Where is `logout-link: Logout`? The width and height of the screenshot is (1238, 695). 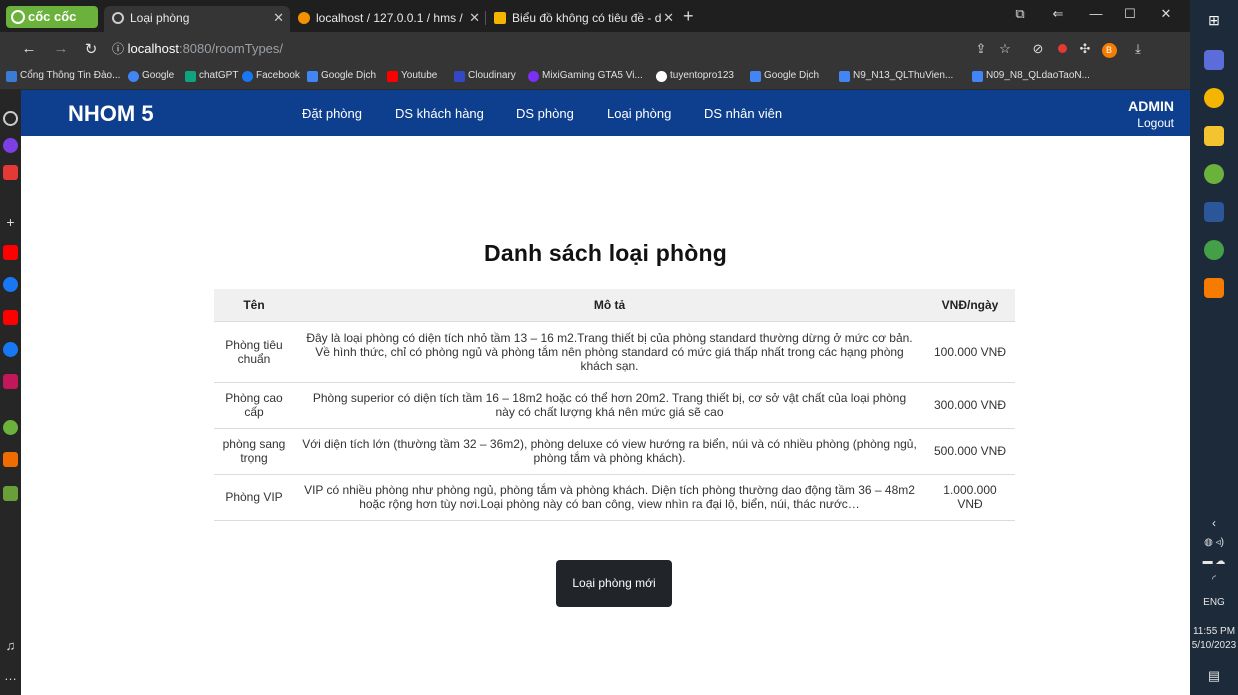
logout-link: Logout is located at coordinates (1155, 123).